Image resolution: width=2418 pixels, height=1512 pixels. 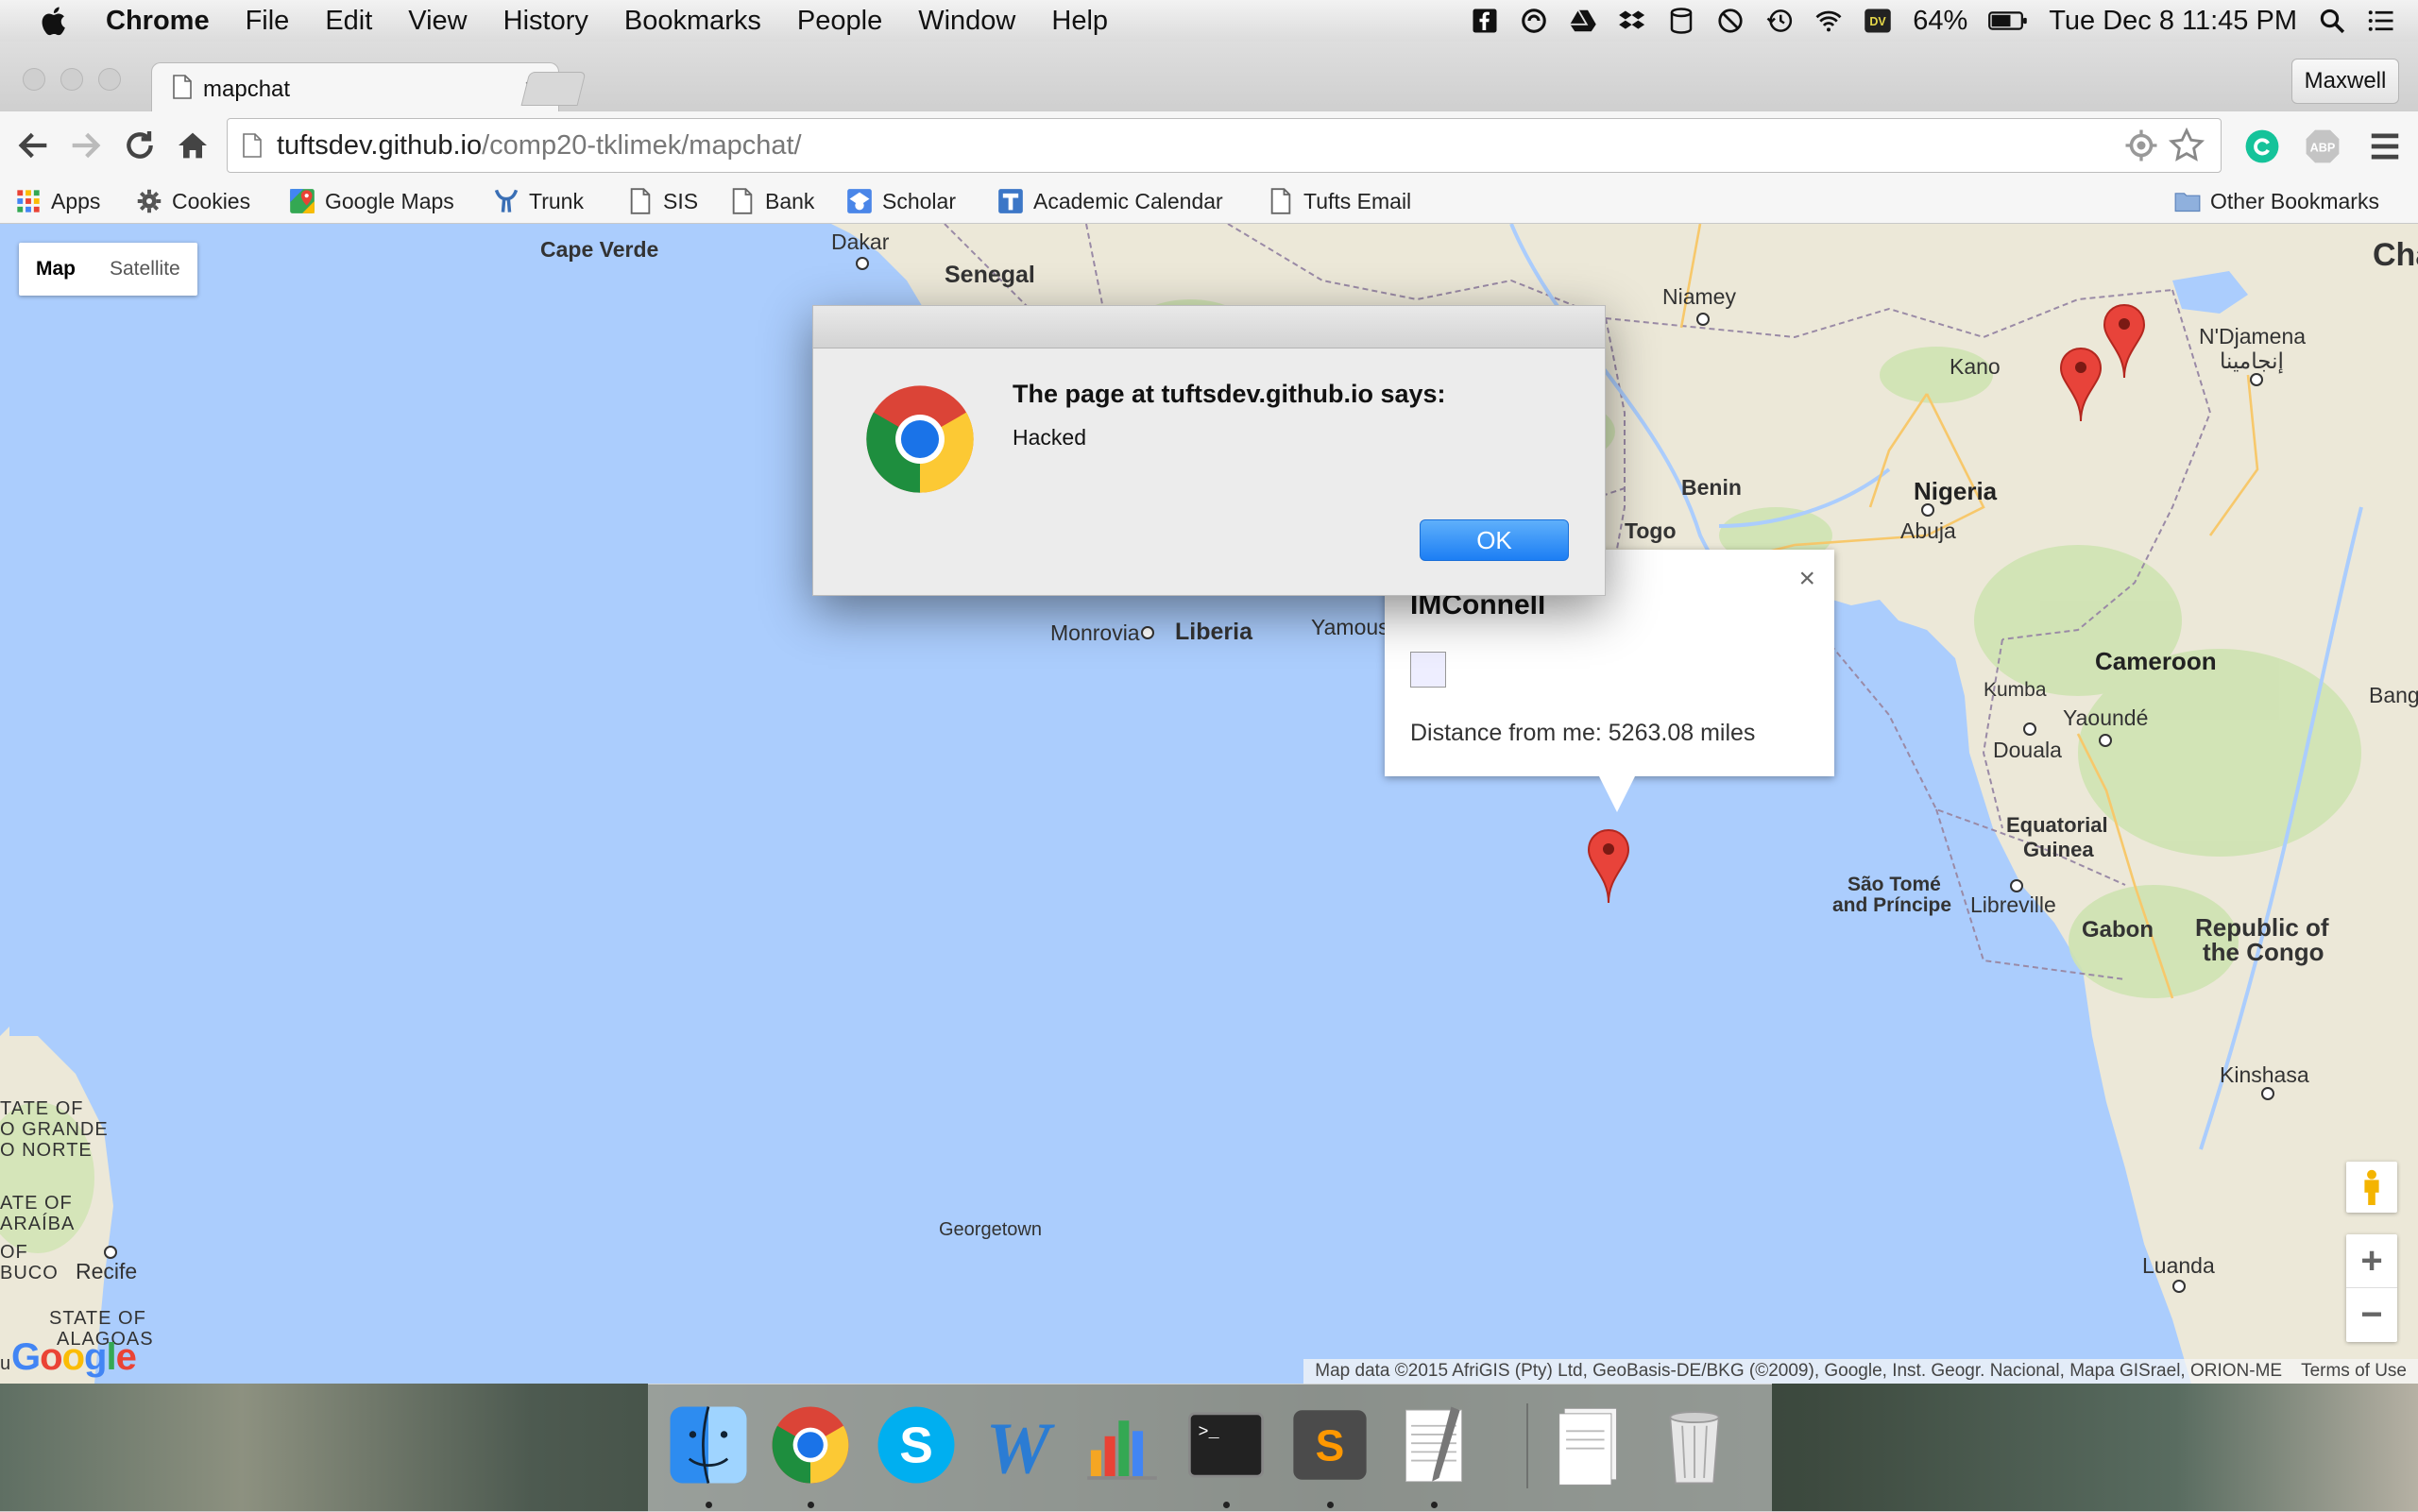 What do you see at coordinates (140, 145) in the screenshot?
I see `reload-icon` at bounding box center [140, 145].